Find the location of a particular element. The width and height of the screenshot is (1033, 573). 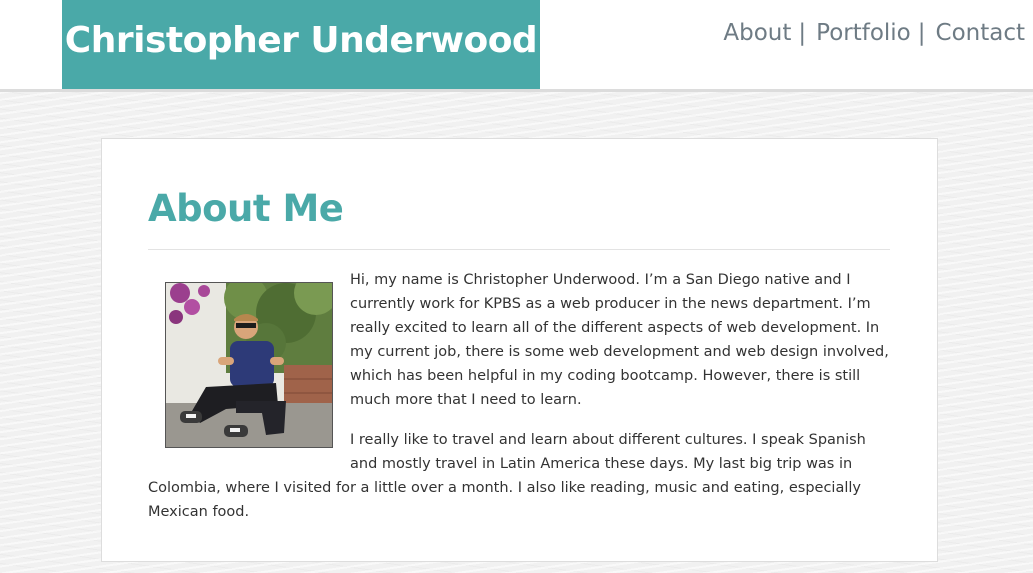

nav-link-portfolio: Portfolio is located at coordinates (863, 33).